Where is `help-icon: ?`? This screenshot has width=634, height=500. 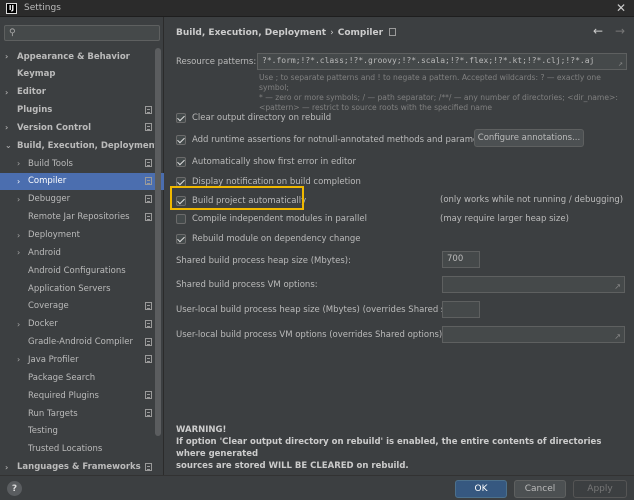 help-icon: ? is located at coordinates (14, 488).